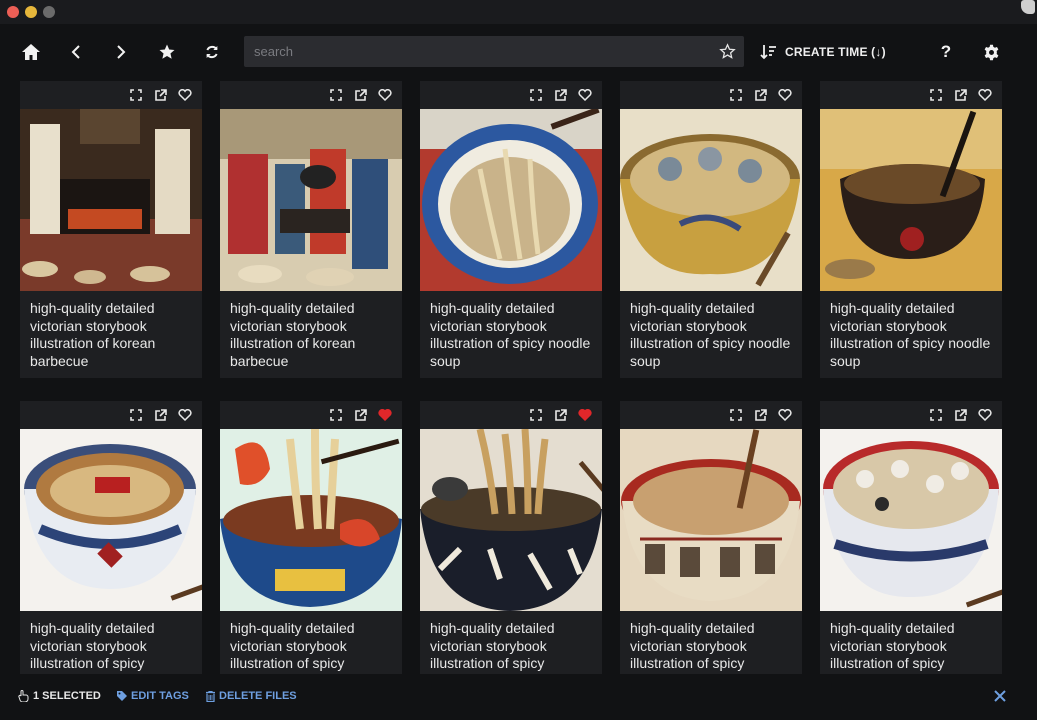 The height and width of the screenshot is (720, 1037). What do you see at coordinates (251, 696) in the screenshot?
I see `delete-files-button: DELETE FILES` at bounding box center [251, 696].